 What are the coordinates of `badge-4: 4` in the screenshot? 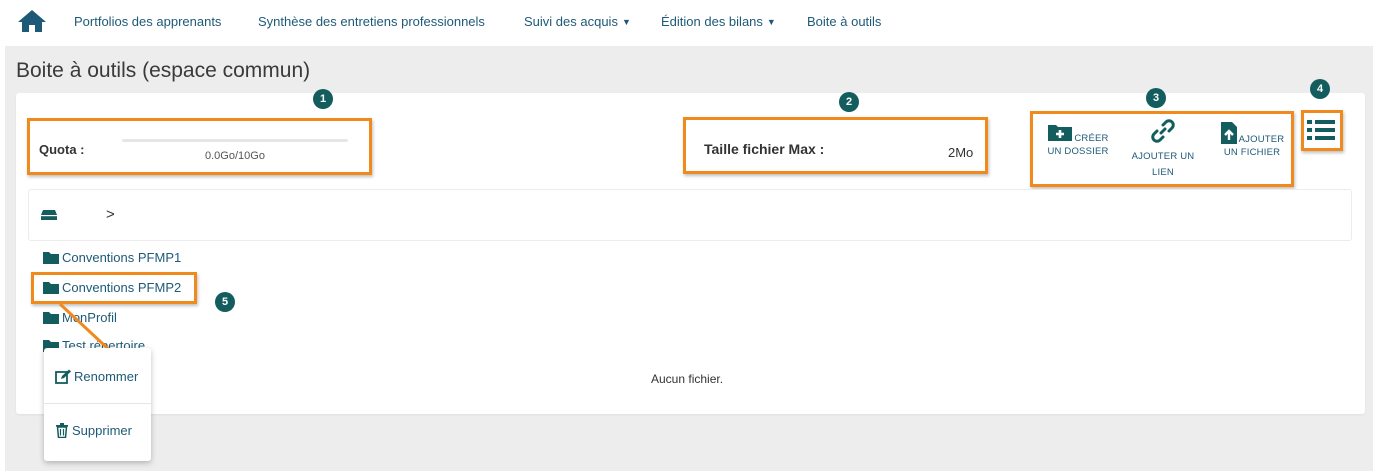 It's located at (1320, 89).